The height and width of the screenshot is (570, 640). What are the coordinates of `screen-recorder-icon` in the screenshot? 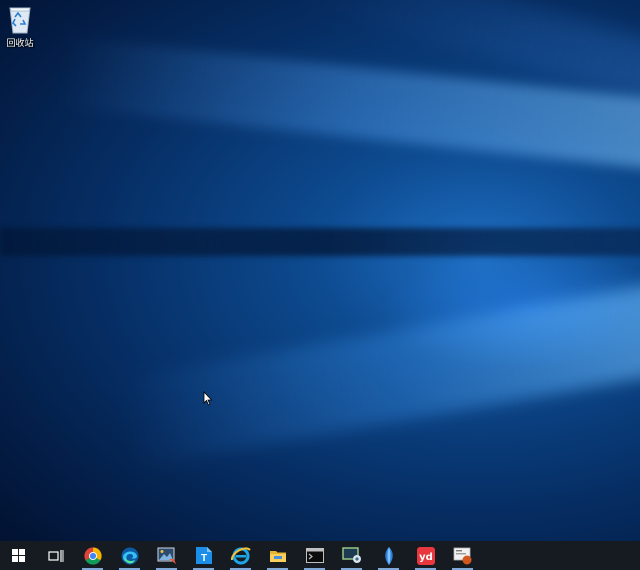 It's located at (462, 555).